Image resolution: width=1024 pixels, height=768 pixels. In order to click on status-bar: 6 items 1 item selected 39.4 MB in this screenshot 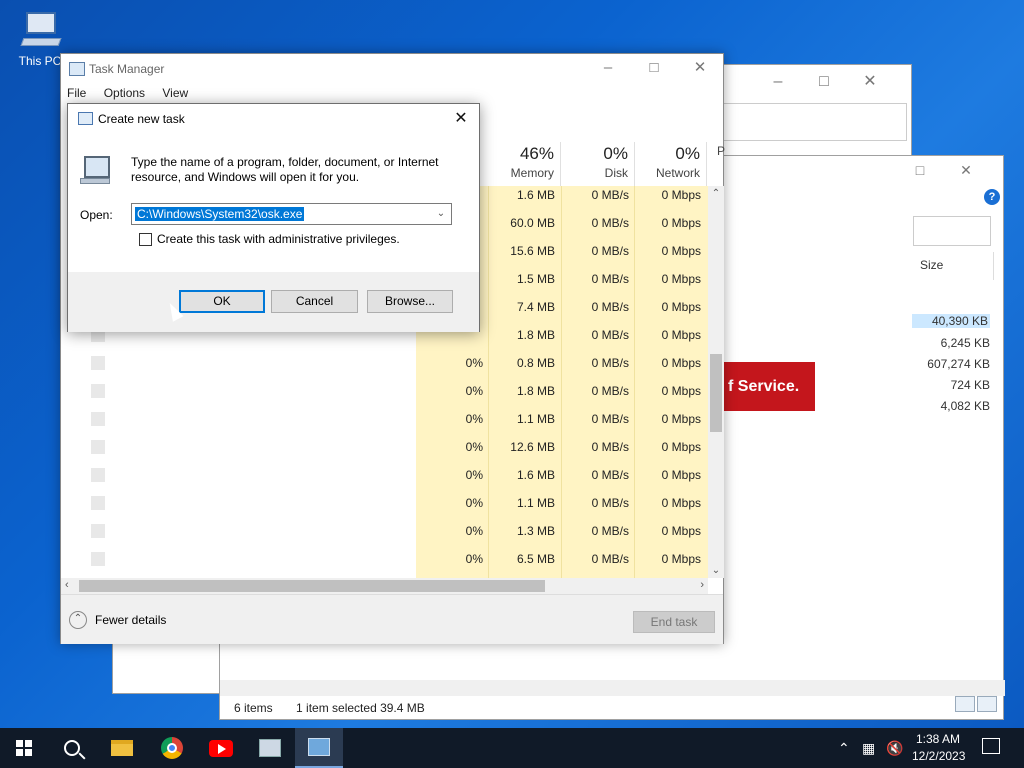, I will do `click(339, 708)`.